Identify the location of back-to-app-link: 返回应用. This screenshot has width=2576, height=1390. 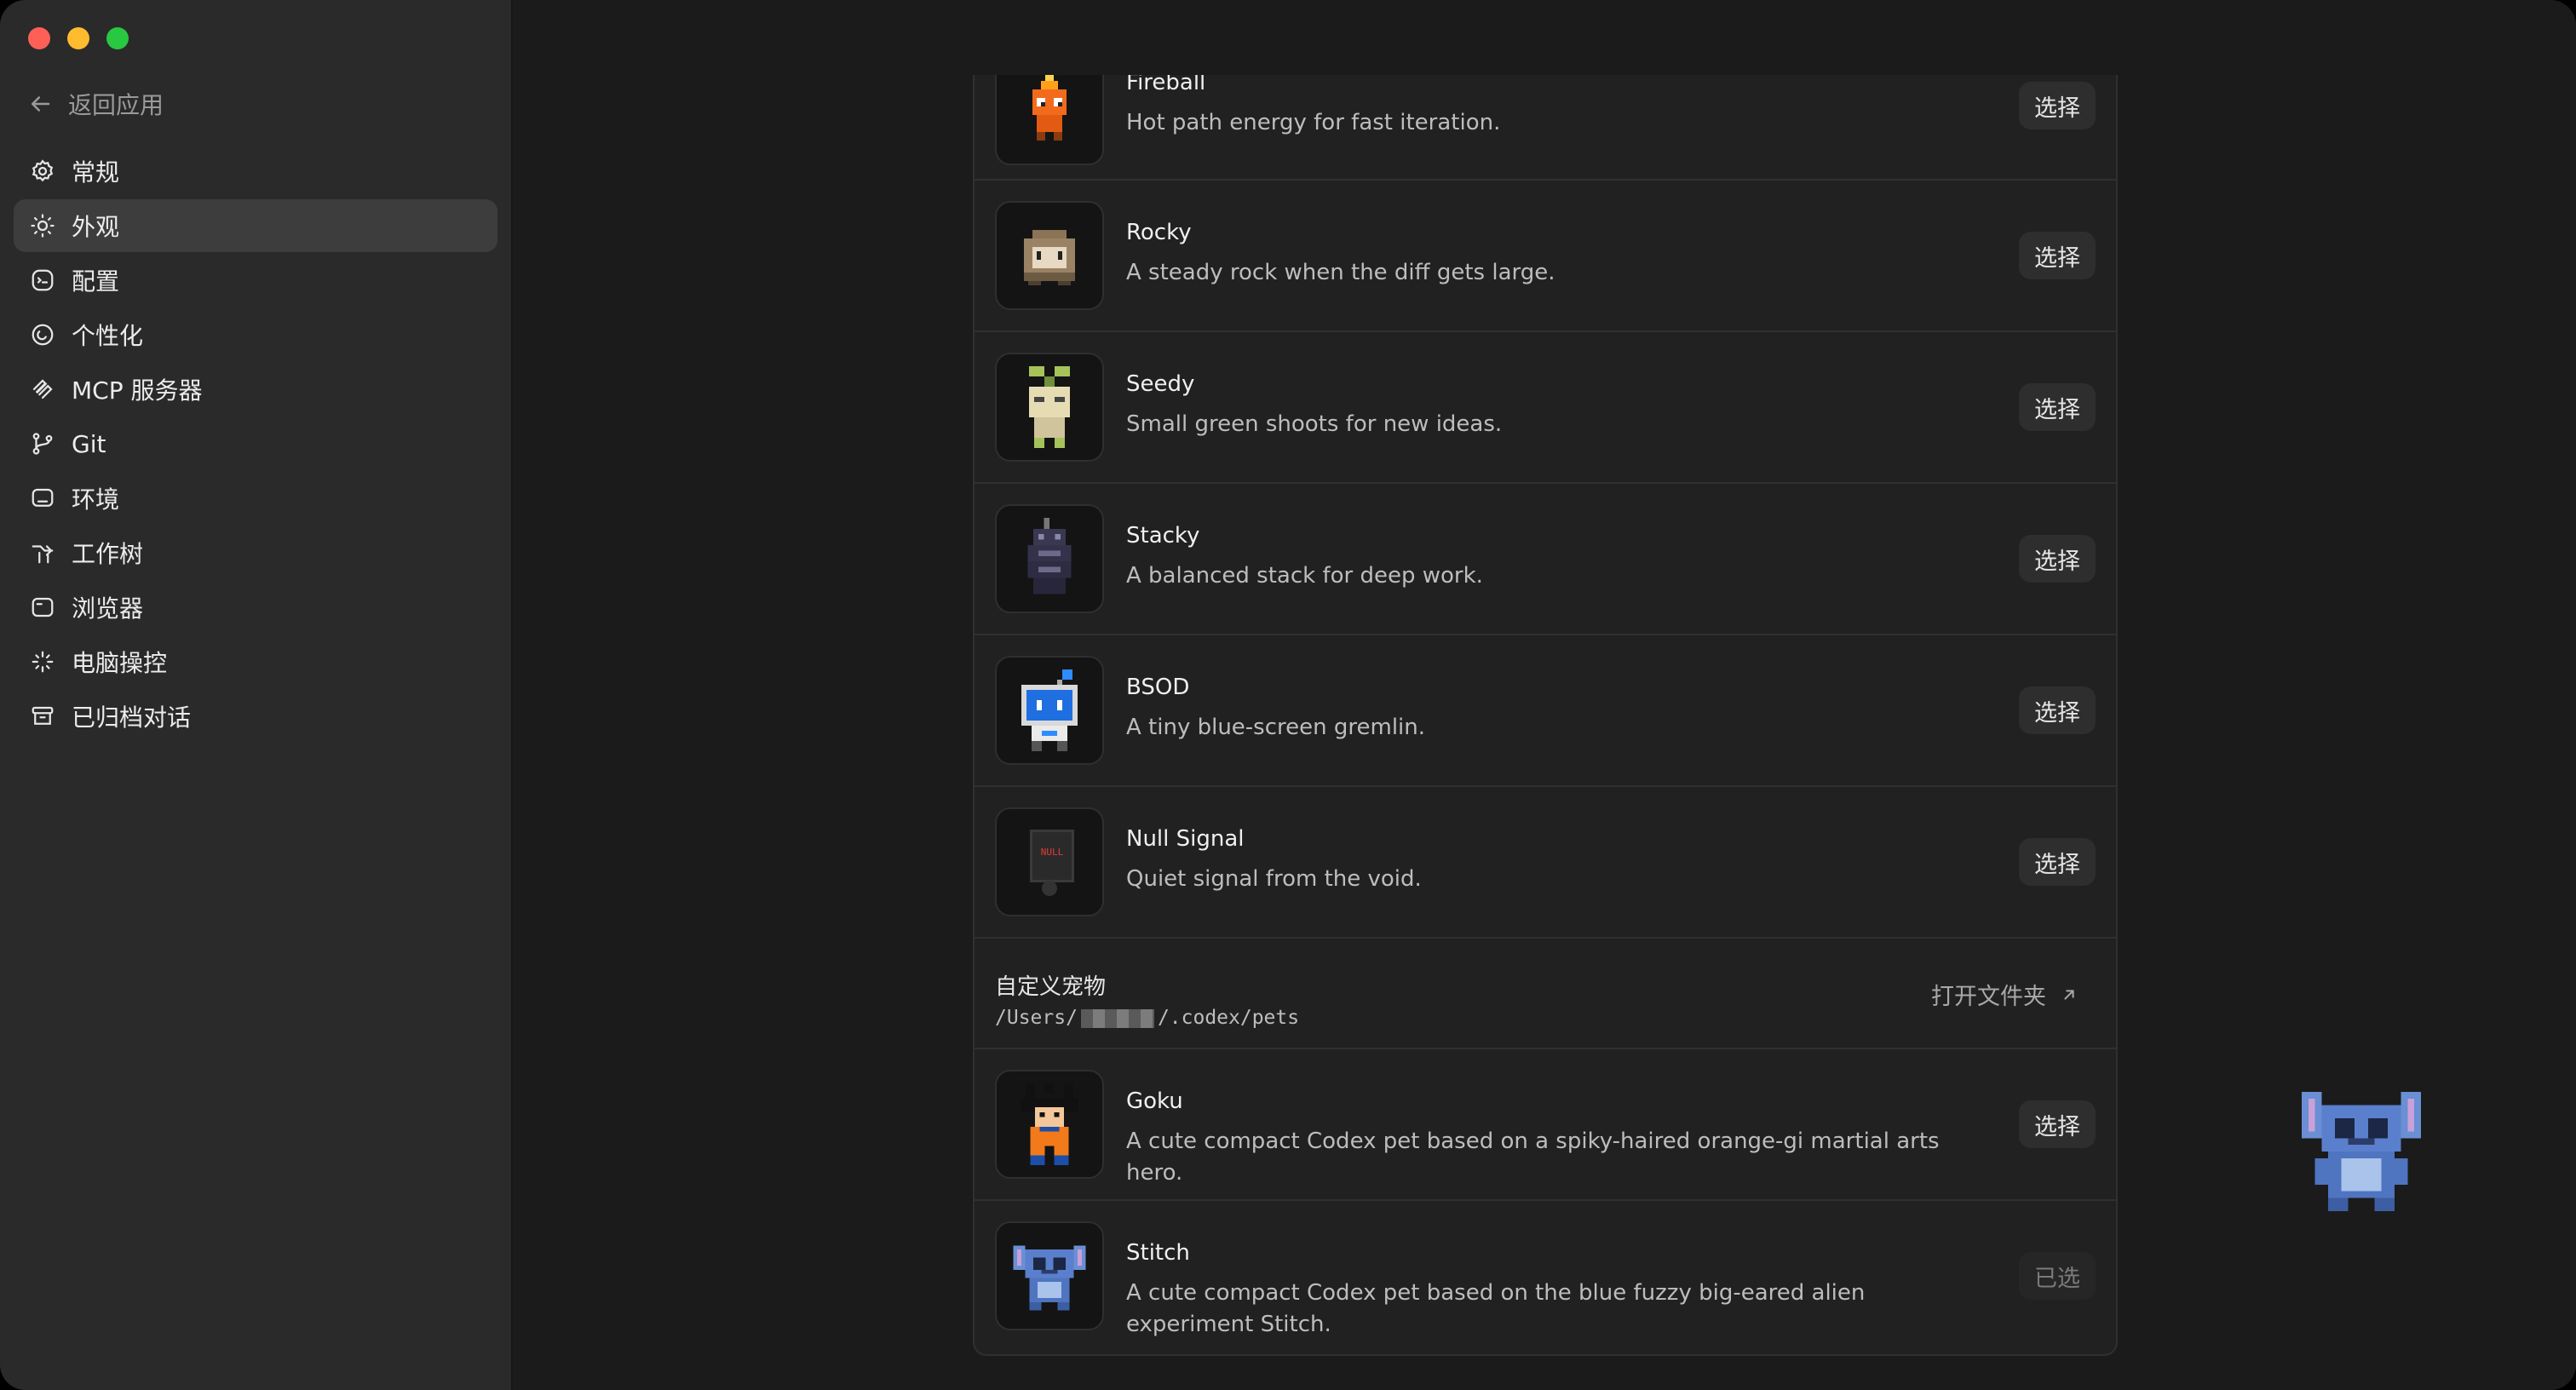
(96, 104).